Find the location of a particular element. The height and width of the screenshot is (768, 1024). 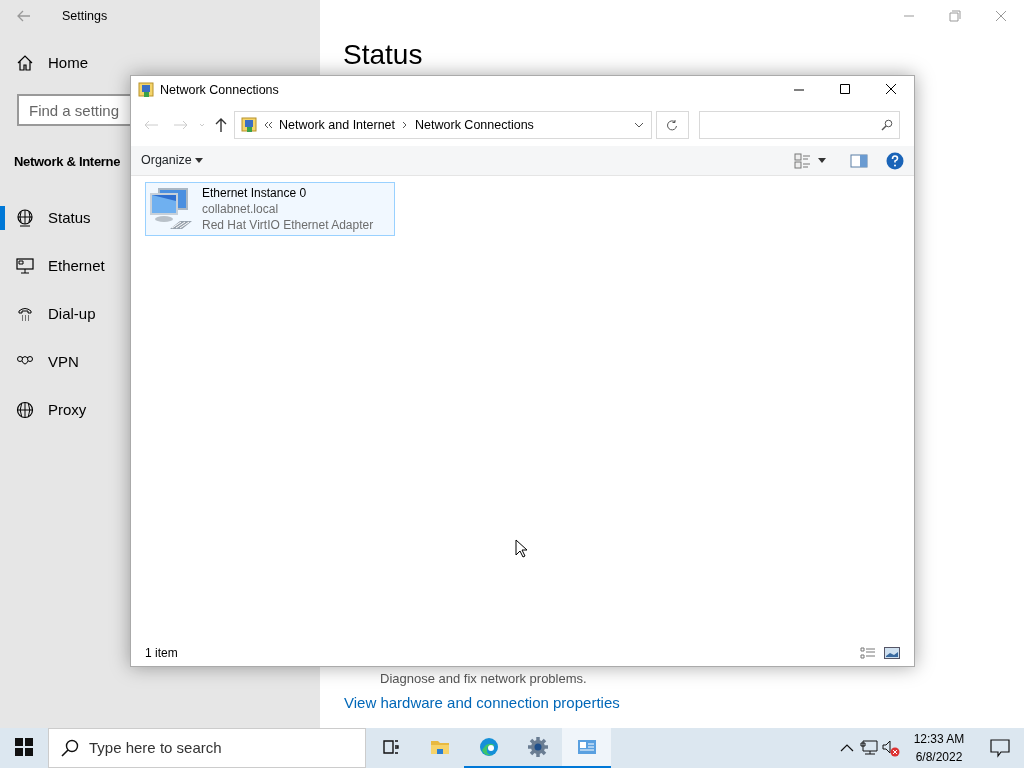

item-domain: collabnet.local is located at coordinates (241, 209).